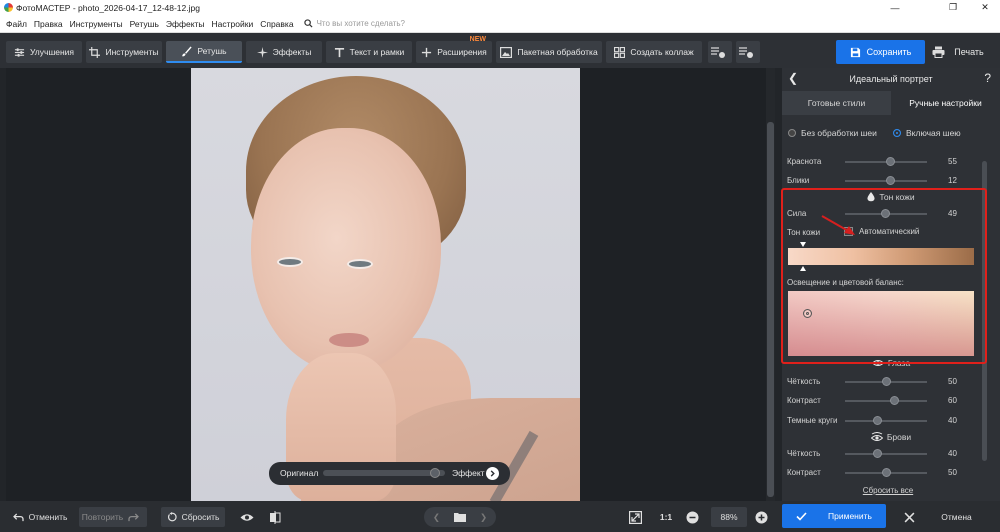 The width and height of the screenshot is (1000, 532). I want to click on radio-no-neck: Без обработки шеи, so click(832, 133).